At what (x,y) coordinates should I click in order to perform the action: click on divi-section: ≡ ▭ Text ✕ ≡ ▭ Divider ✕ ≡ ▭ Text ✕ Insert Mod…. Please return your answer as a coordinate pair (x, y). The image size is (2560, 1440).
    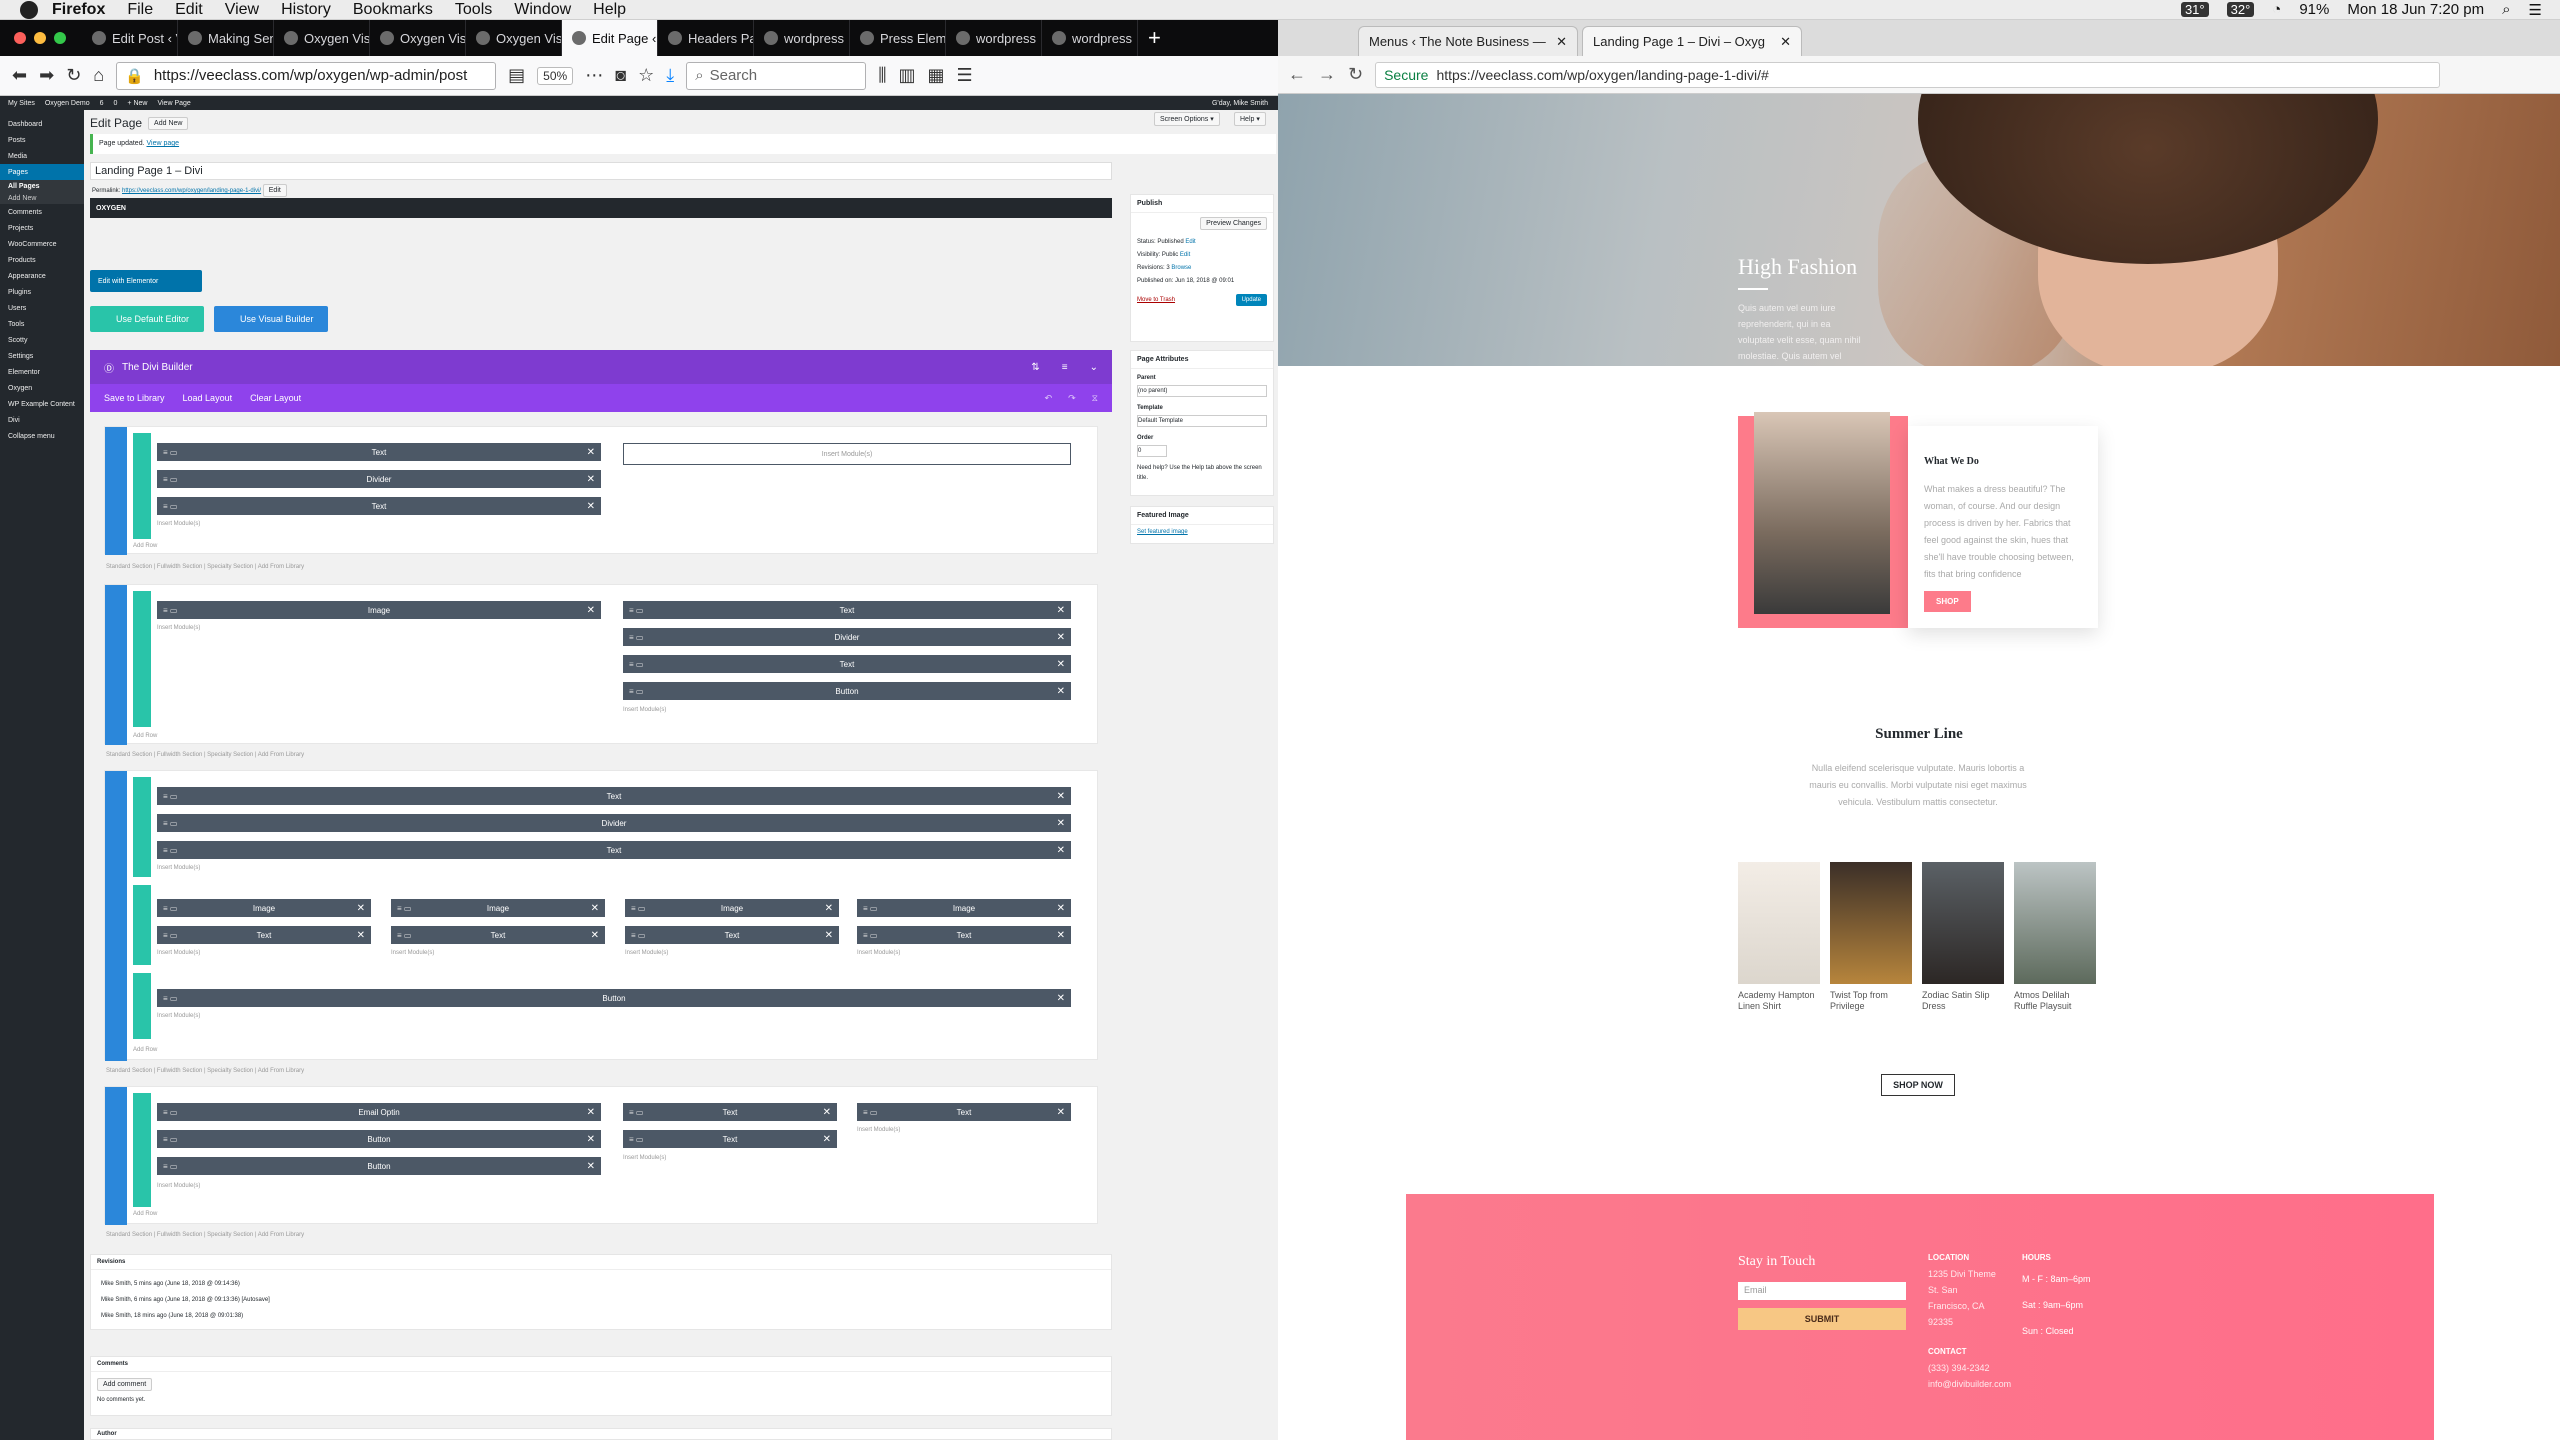
    Looking at the image, I should click on (601, 915).